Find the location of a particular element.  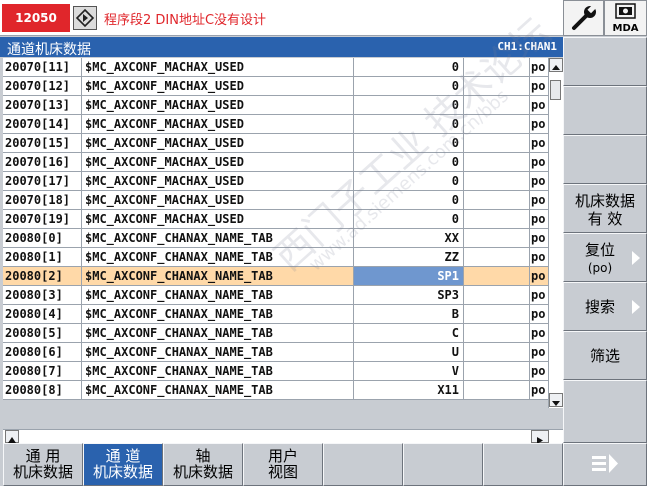

activate-machine-data-softkey: 机床数据 有 效 is located at coordinates (605, 208).